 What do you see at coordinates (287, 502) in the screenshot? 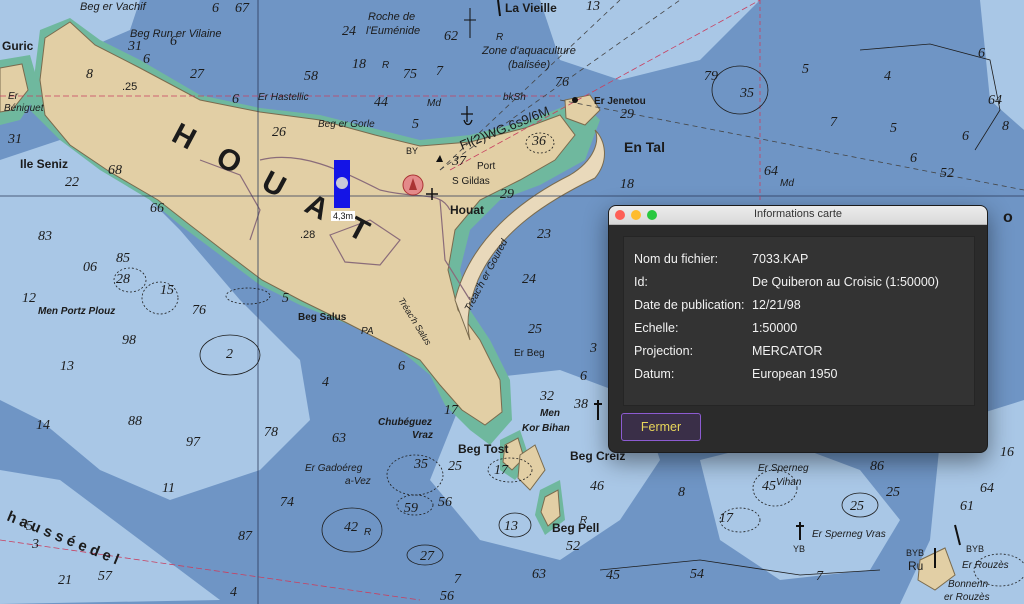
I see `sounding: 74` at bounding box center [287, 502].